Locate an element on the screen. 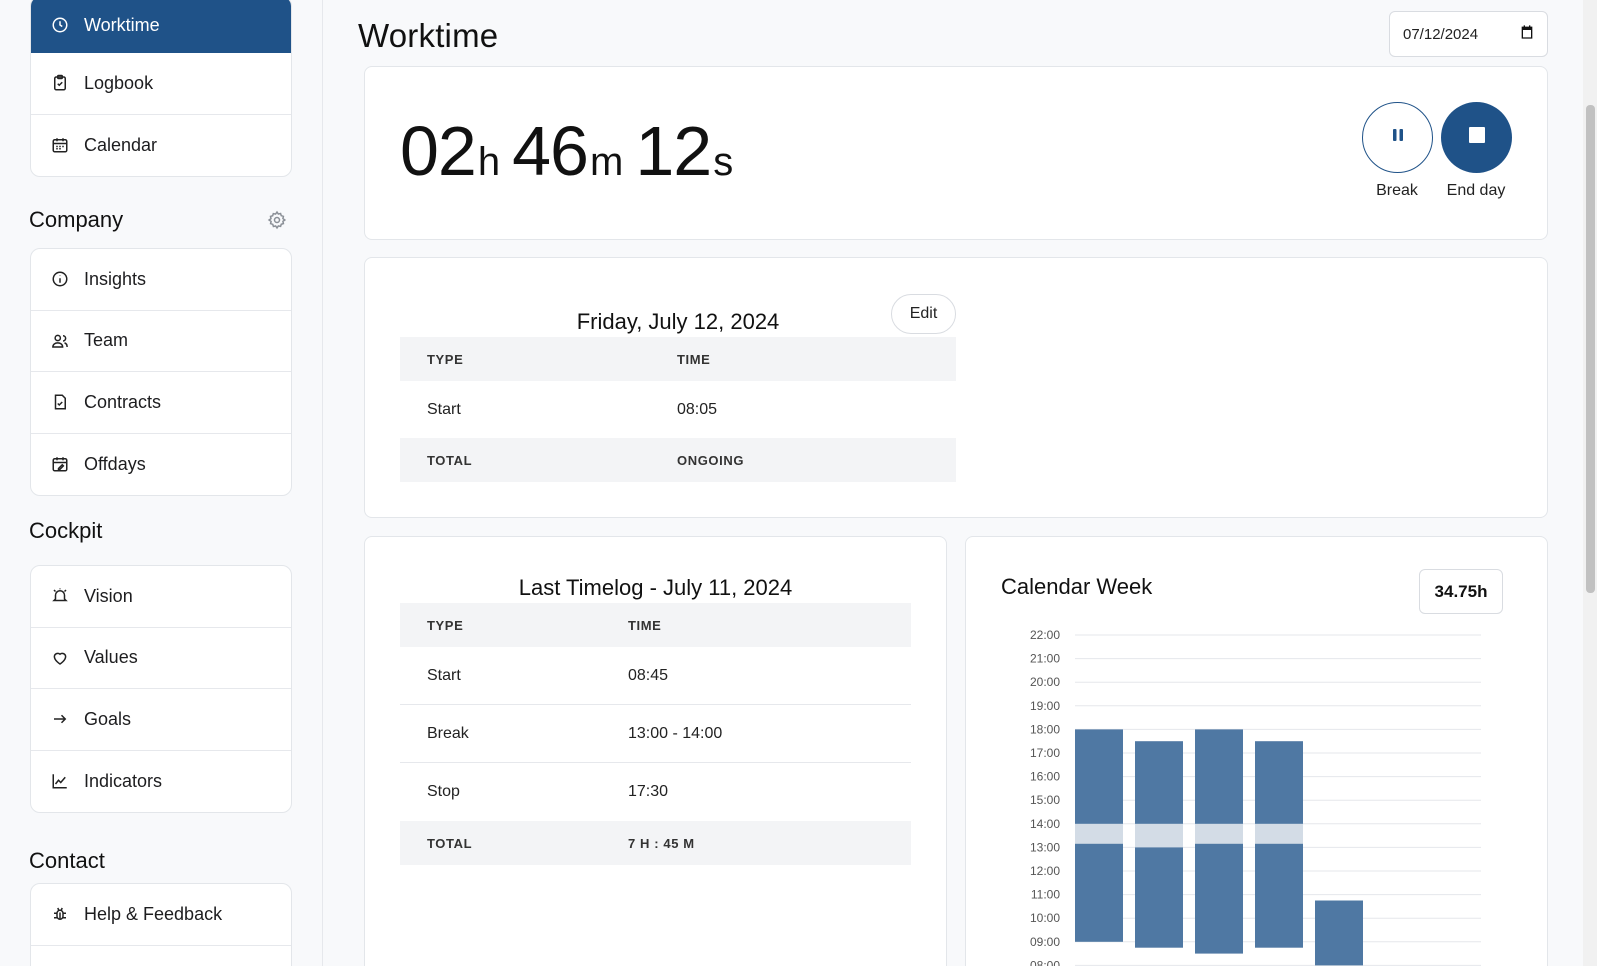  y-tick-label: 18:00 is located at coordinates (1045, 729).